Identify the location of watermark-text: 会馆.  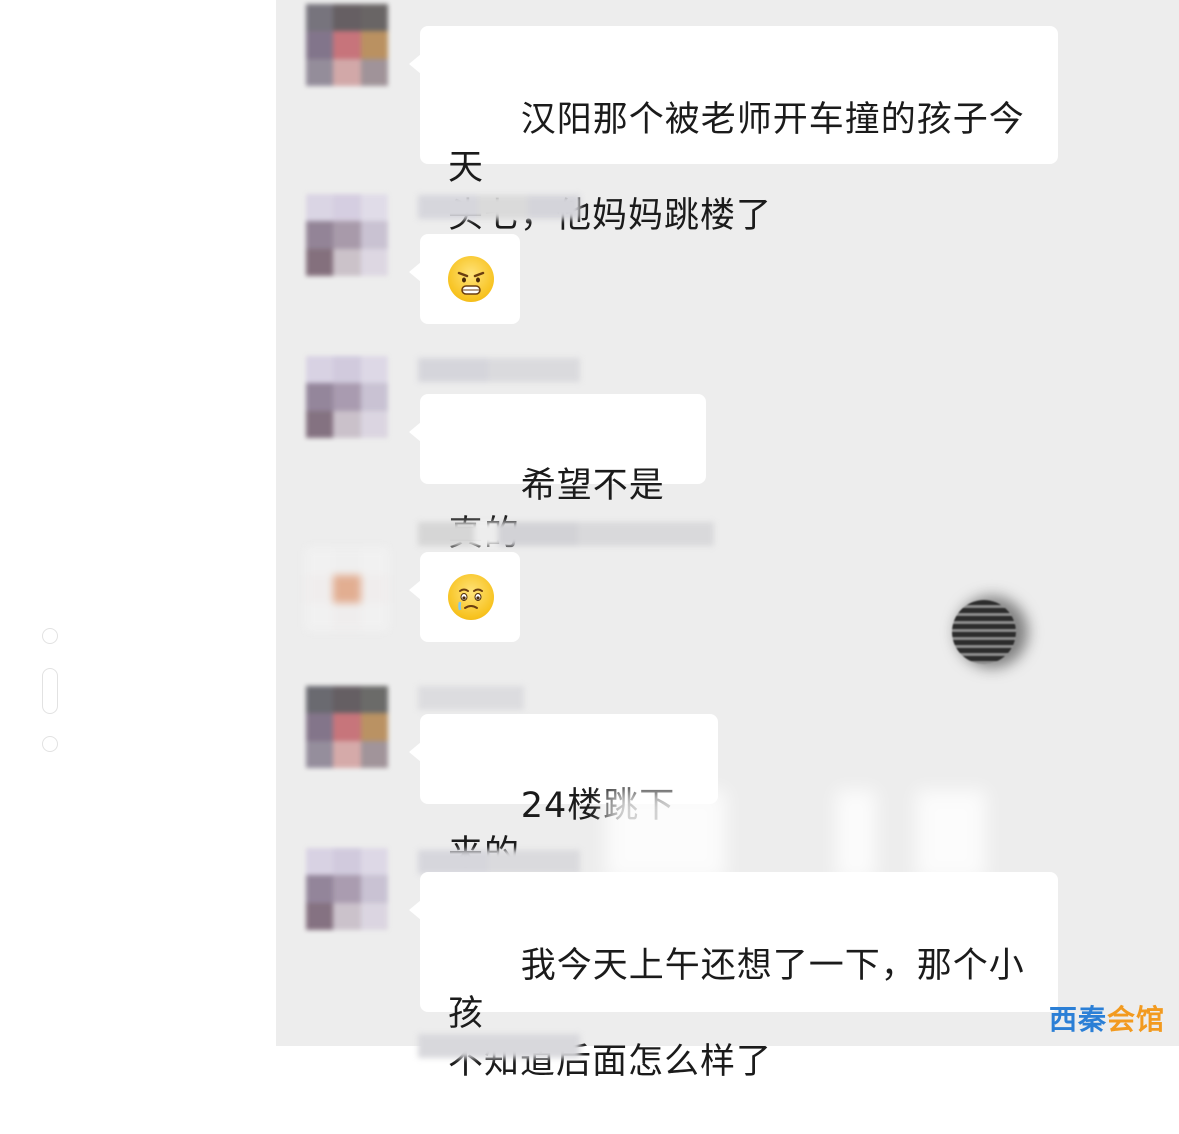
(1135, 1019).